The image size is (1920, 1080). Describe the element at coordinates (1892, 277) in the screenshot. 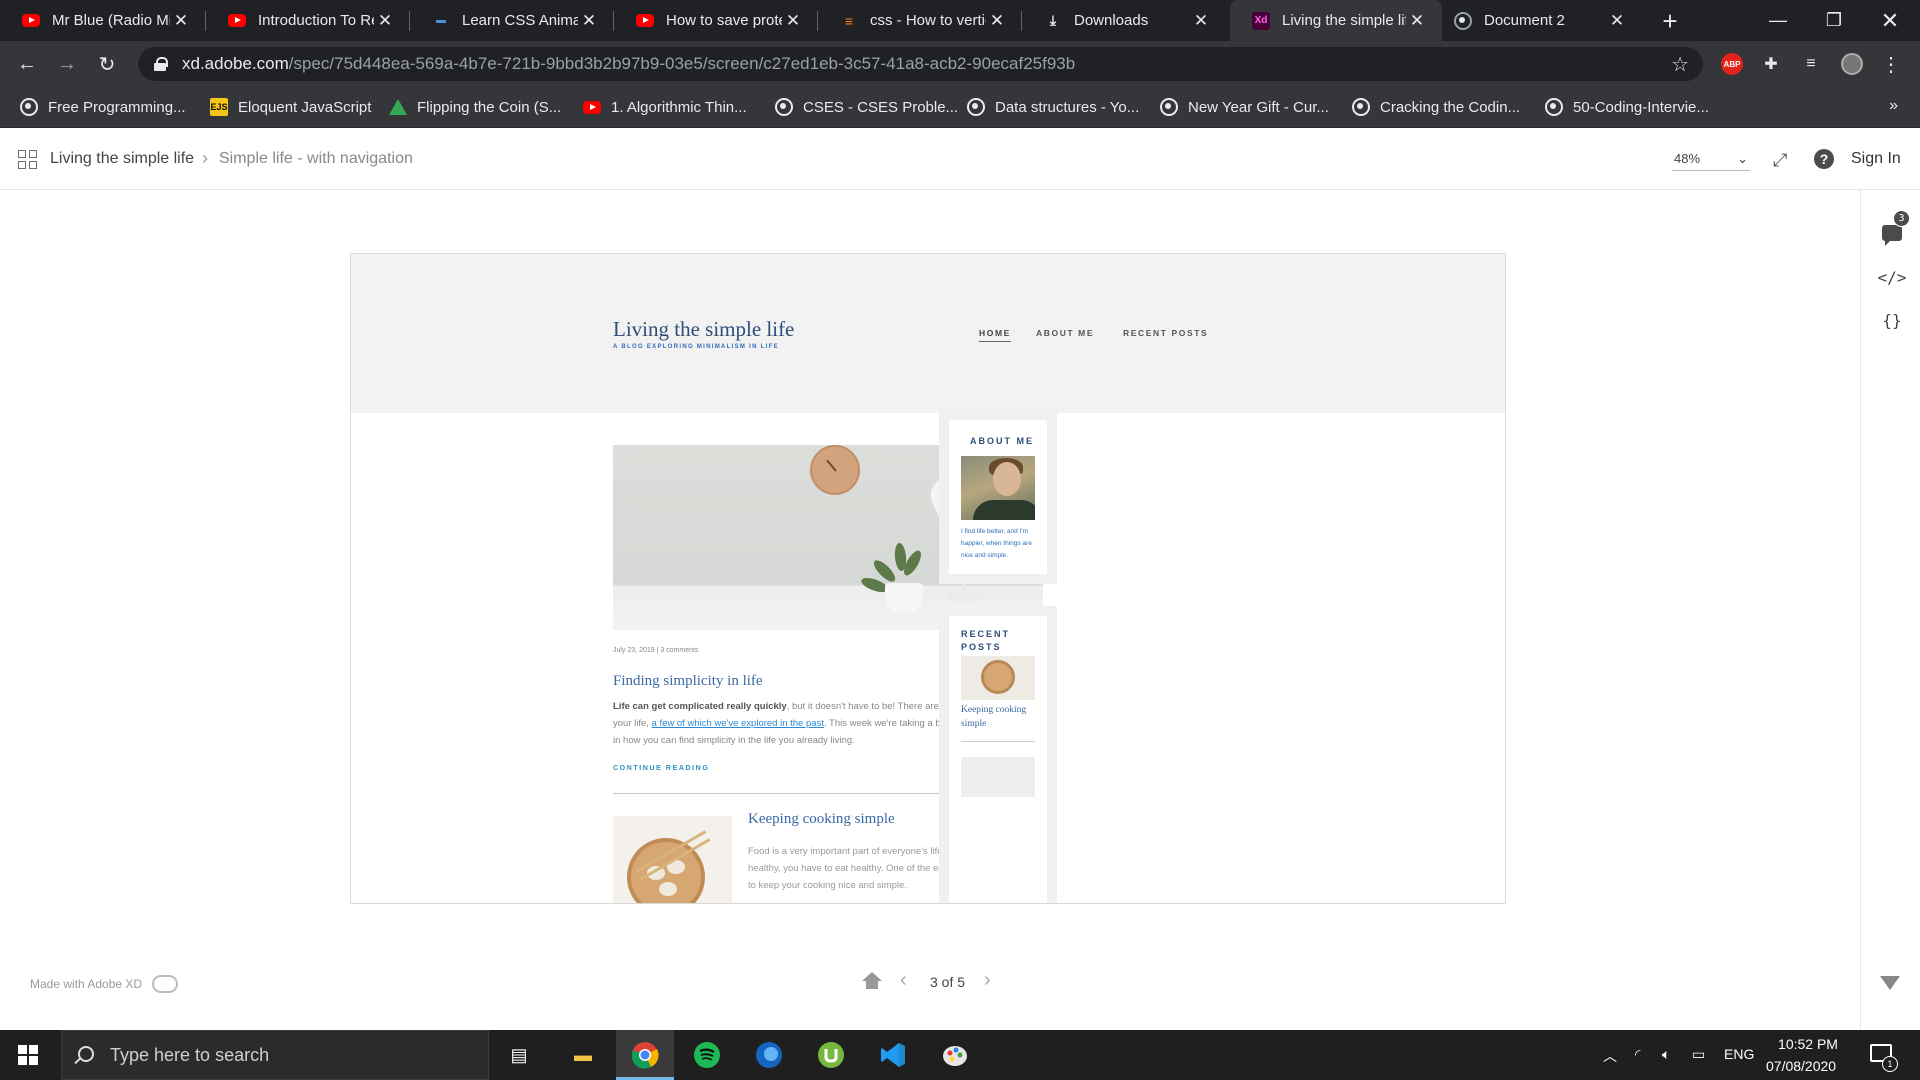

I see `code-icon: </>` at that location.